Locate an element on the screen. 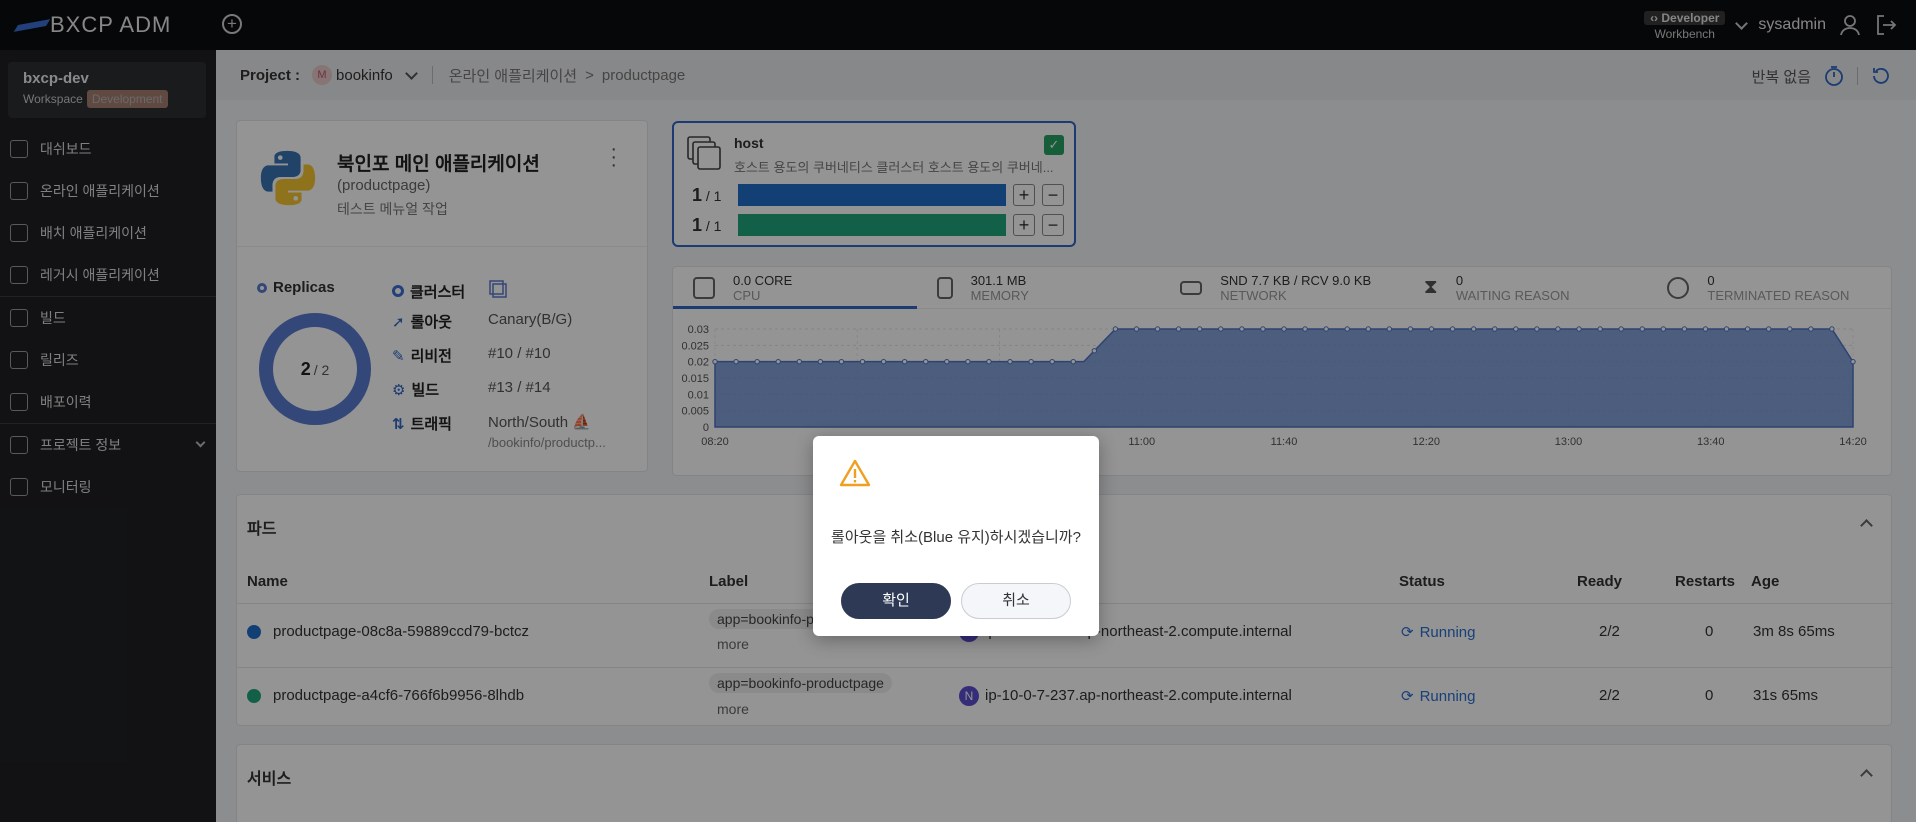 This screenshot has height=822, width=1916. confirm-button: 확인 is located at coordinates (896, 601).